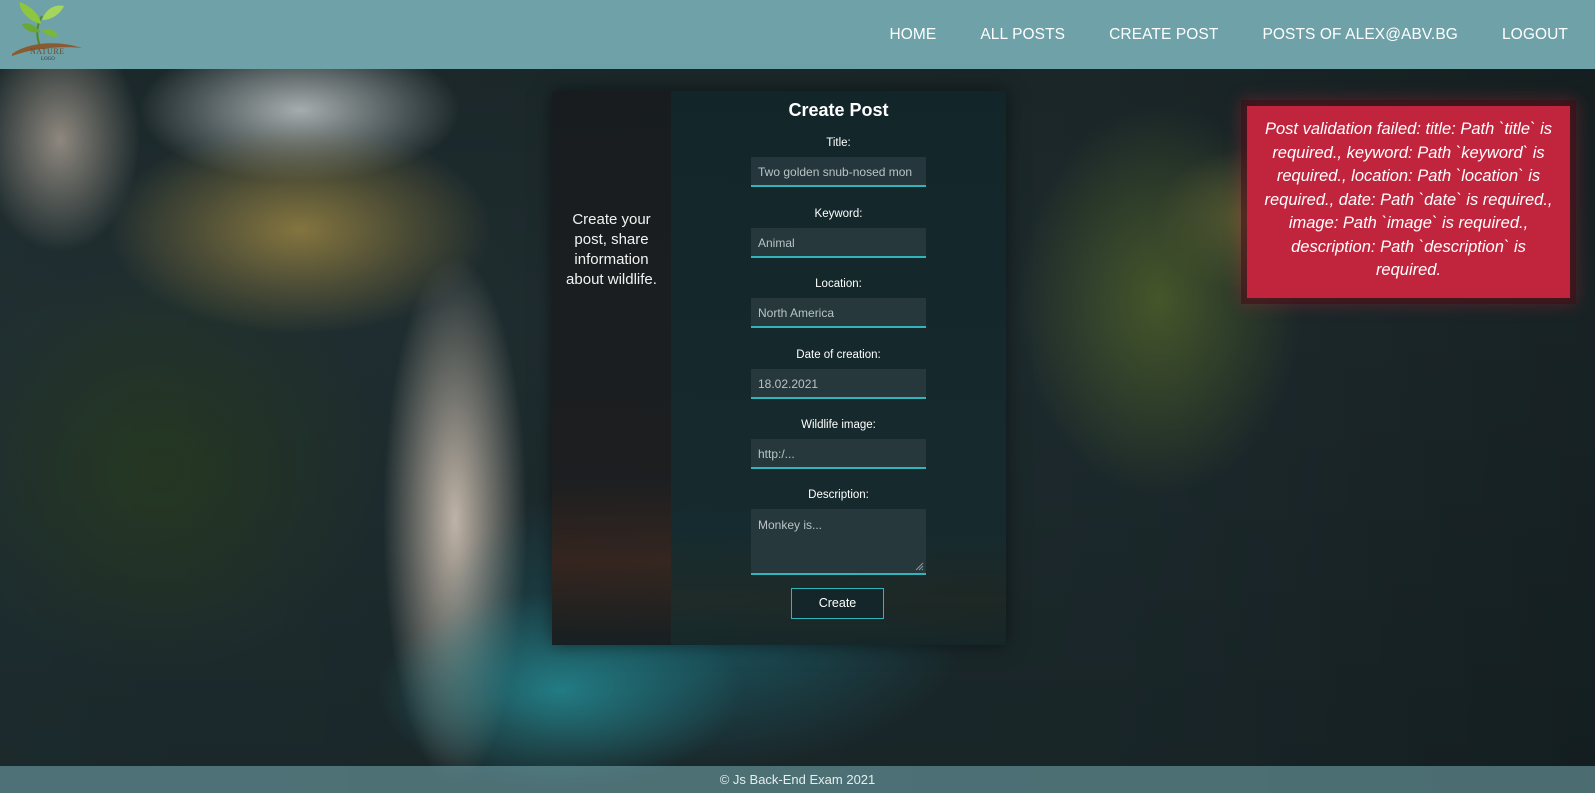 Image resolution: width=1595 pixels, height=793 pixels. Describe the element at coordinates (838, 172) in the screenshot. I see `title-input: Two golden snub-nosed mon` at that location.